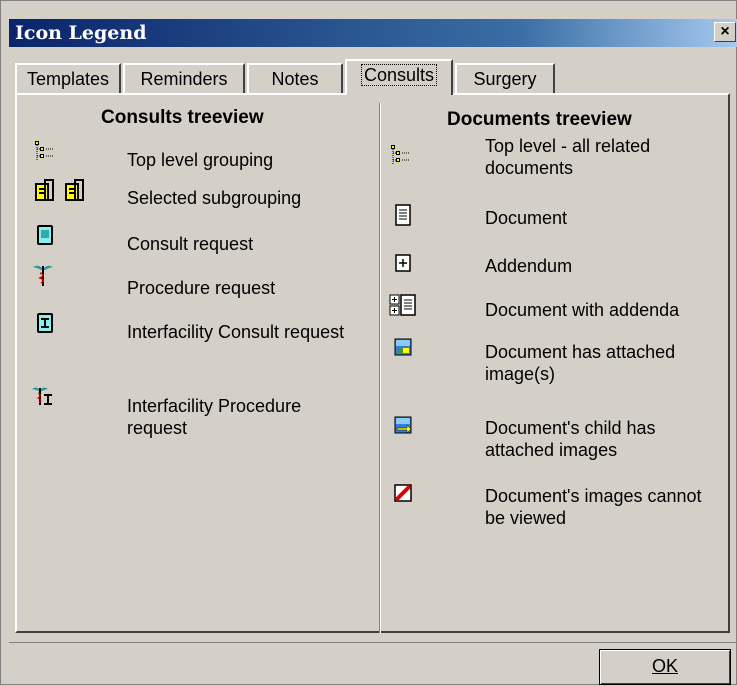 The height and width of the screenshot is (686, 737). What do you see at coordinates (182, 117) in the screenshot?
I see `consults-heading: Consults treeview` at bounding box center [182, 117].